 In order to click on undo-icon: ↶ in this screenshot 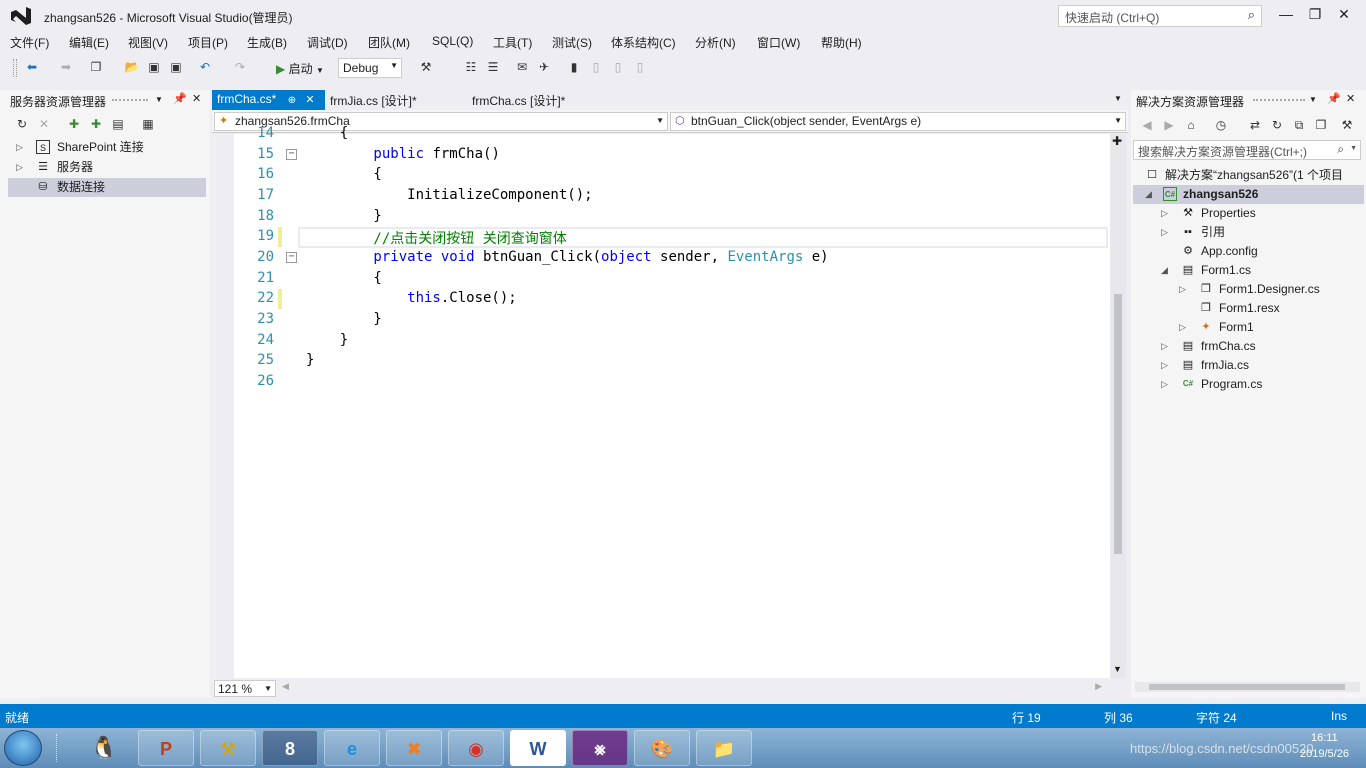, I will do `click(205, 67)`.